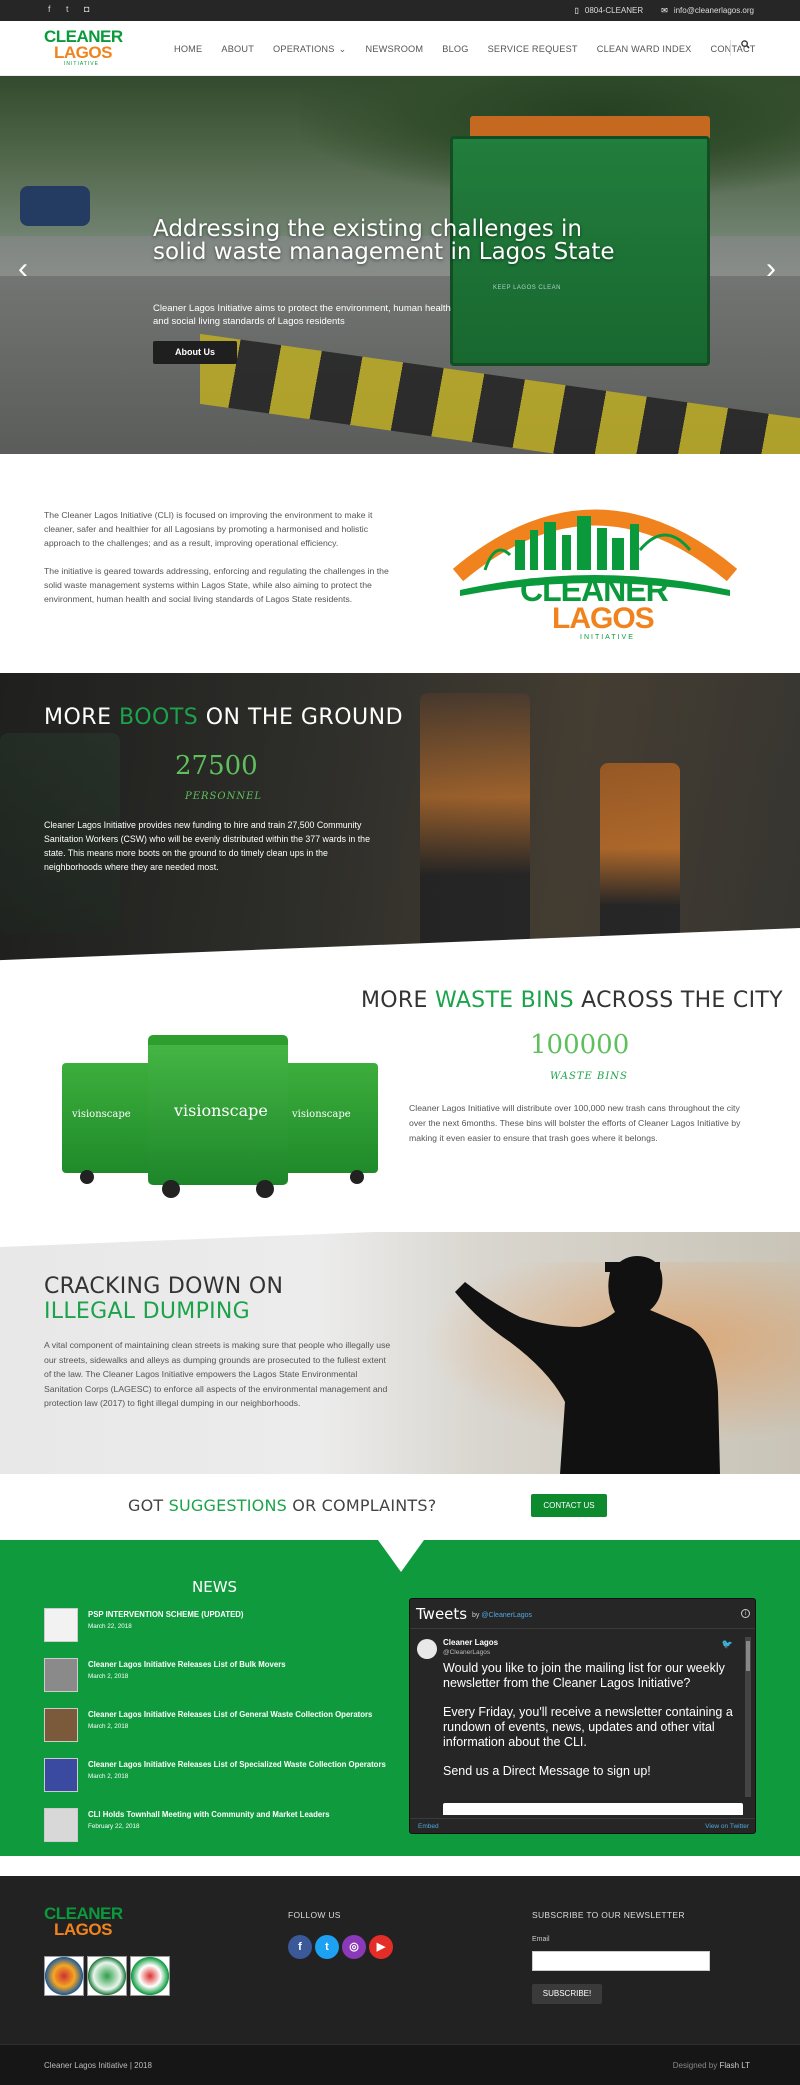 This screenshot has height=2085, width=800. What do you see at coordinates (164, 1286) in the screenshot?
I see `dumping-title-pre: CRACKING DOWN ON` at bounding box center [164, 1286].